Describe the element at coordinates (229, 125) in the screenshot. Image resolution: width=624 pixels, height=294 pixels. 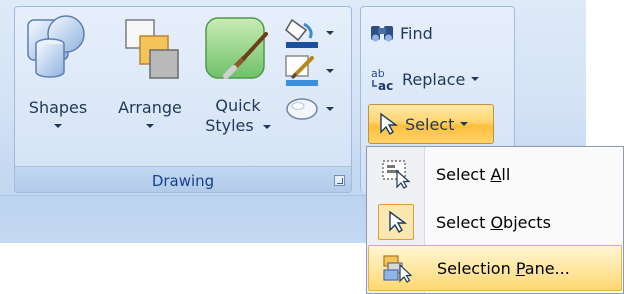
I see `quick-styles-label-line2: Styles` at that location.